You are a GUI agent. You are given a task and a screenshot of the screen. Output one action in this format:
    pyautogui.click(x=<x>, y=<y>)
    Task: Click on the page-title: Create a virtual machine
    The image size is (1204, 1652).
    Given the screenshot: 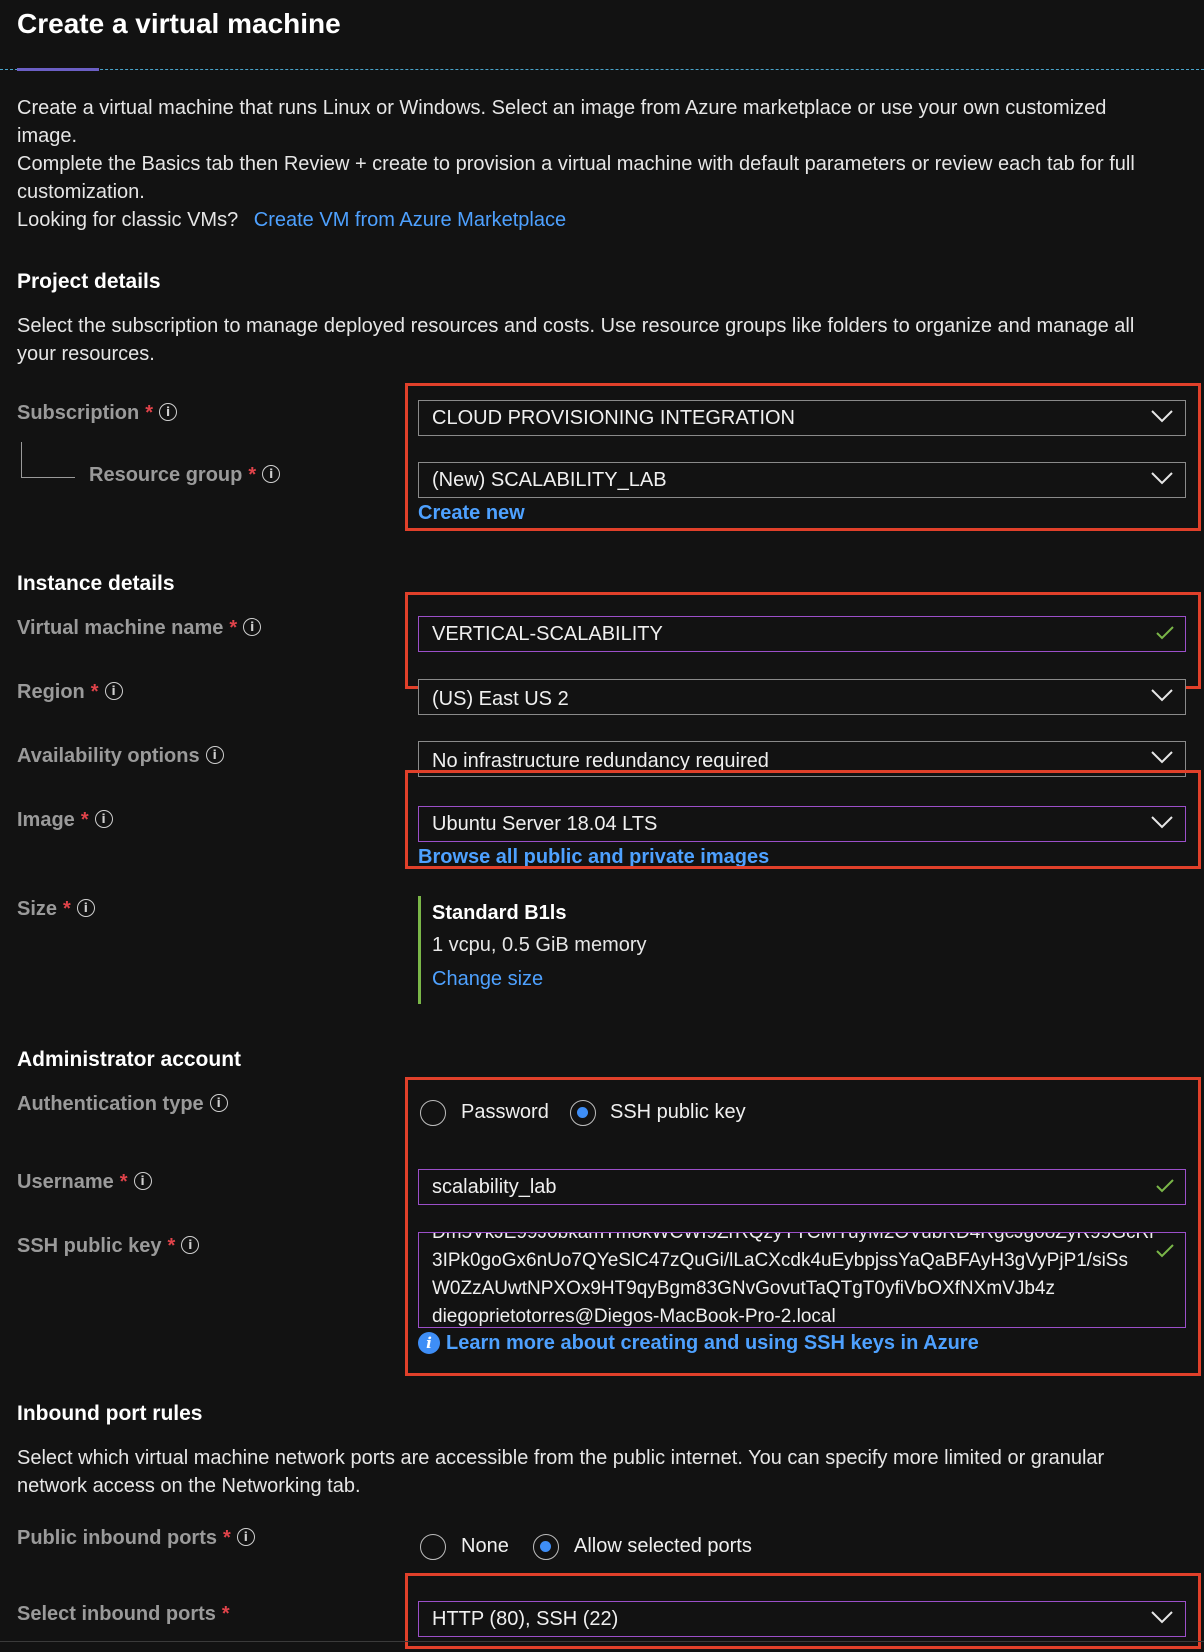 What is the action you would take?
    pyautogui.click(x=179, y=23)
    